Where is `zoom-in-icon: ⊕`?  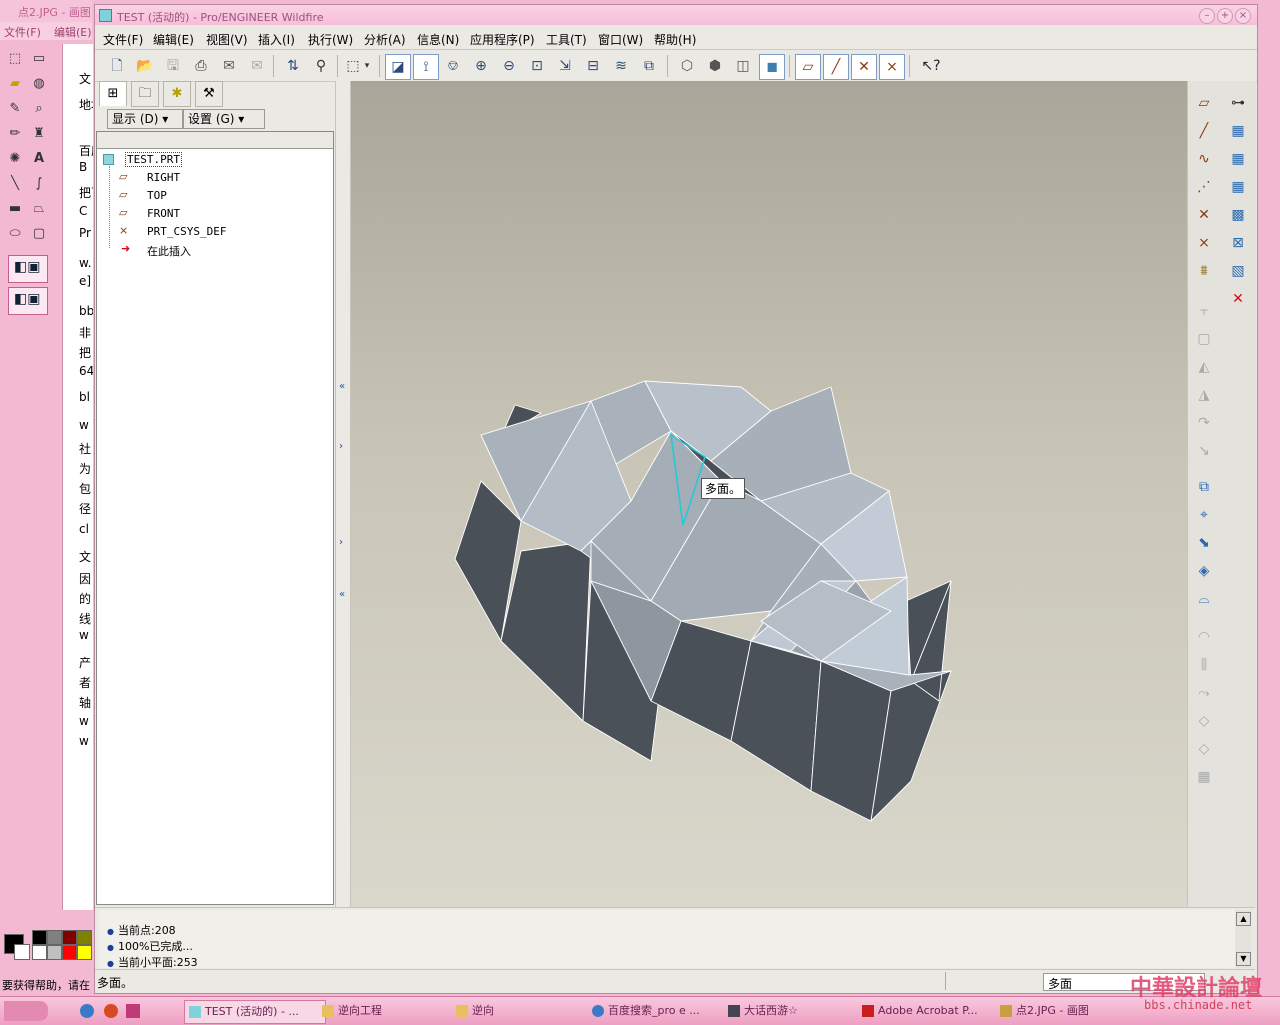 zoom-in-icon: ⊕ is located at coordinates (481, 66).